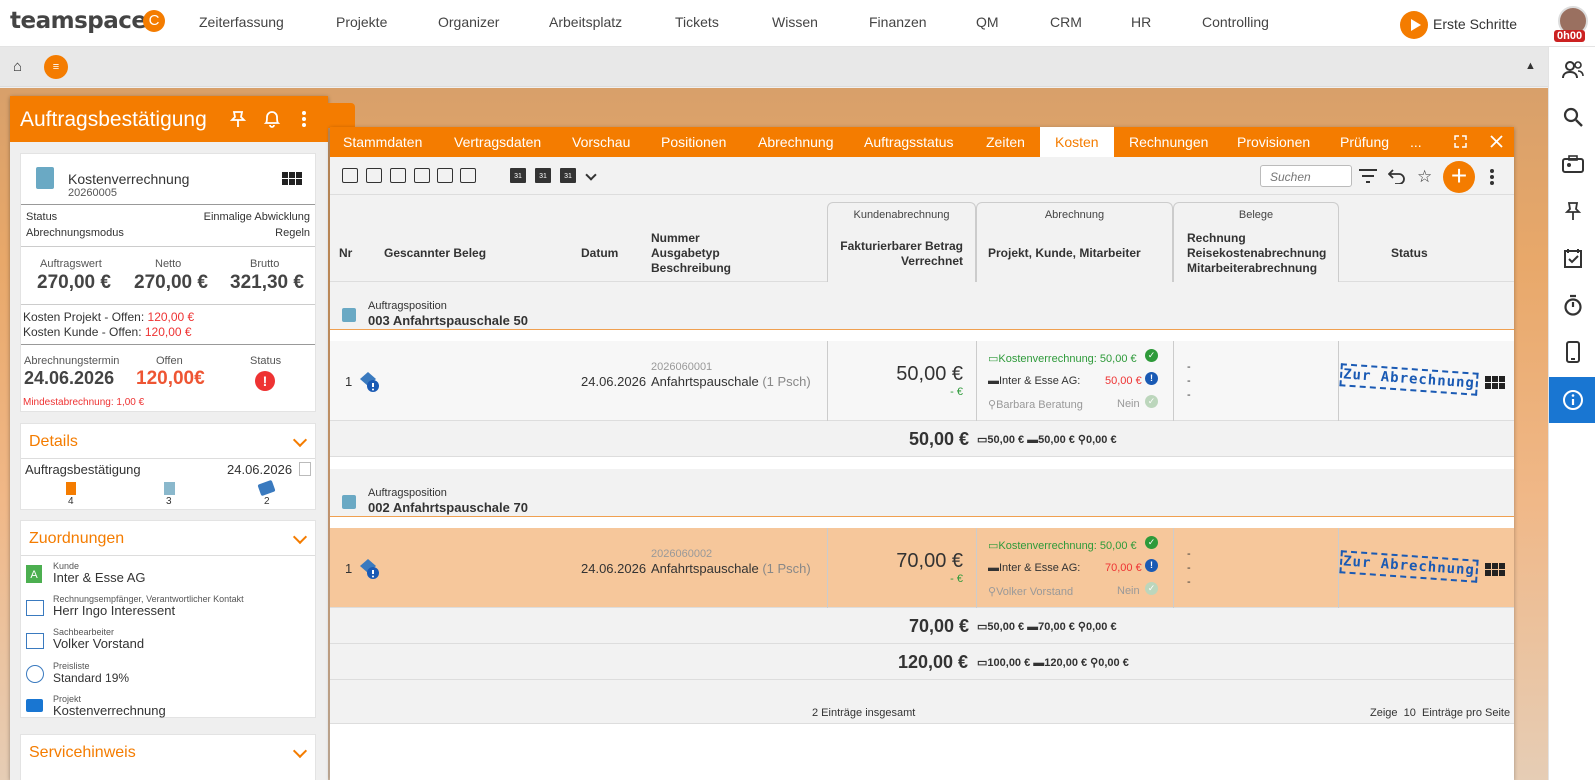 The height and width of the screenshot is (780, 1595). I want to click on nav-wissen: Wissen, so click(795, 22).